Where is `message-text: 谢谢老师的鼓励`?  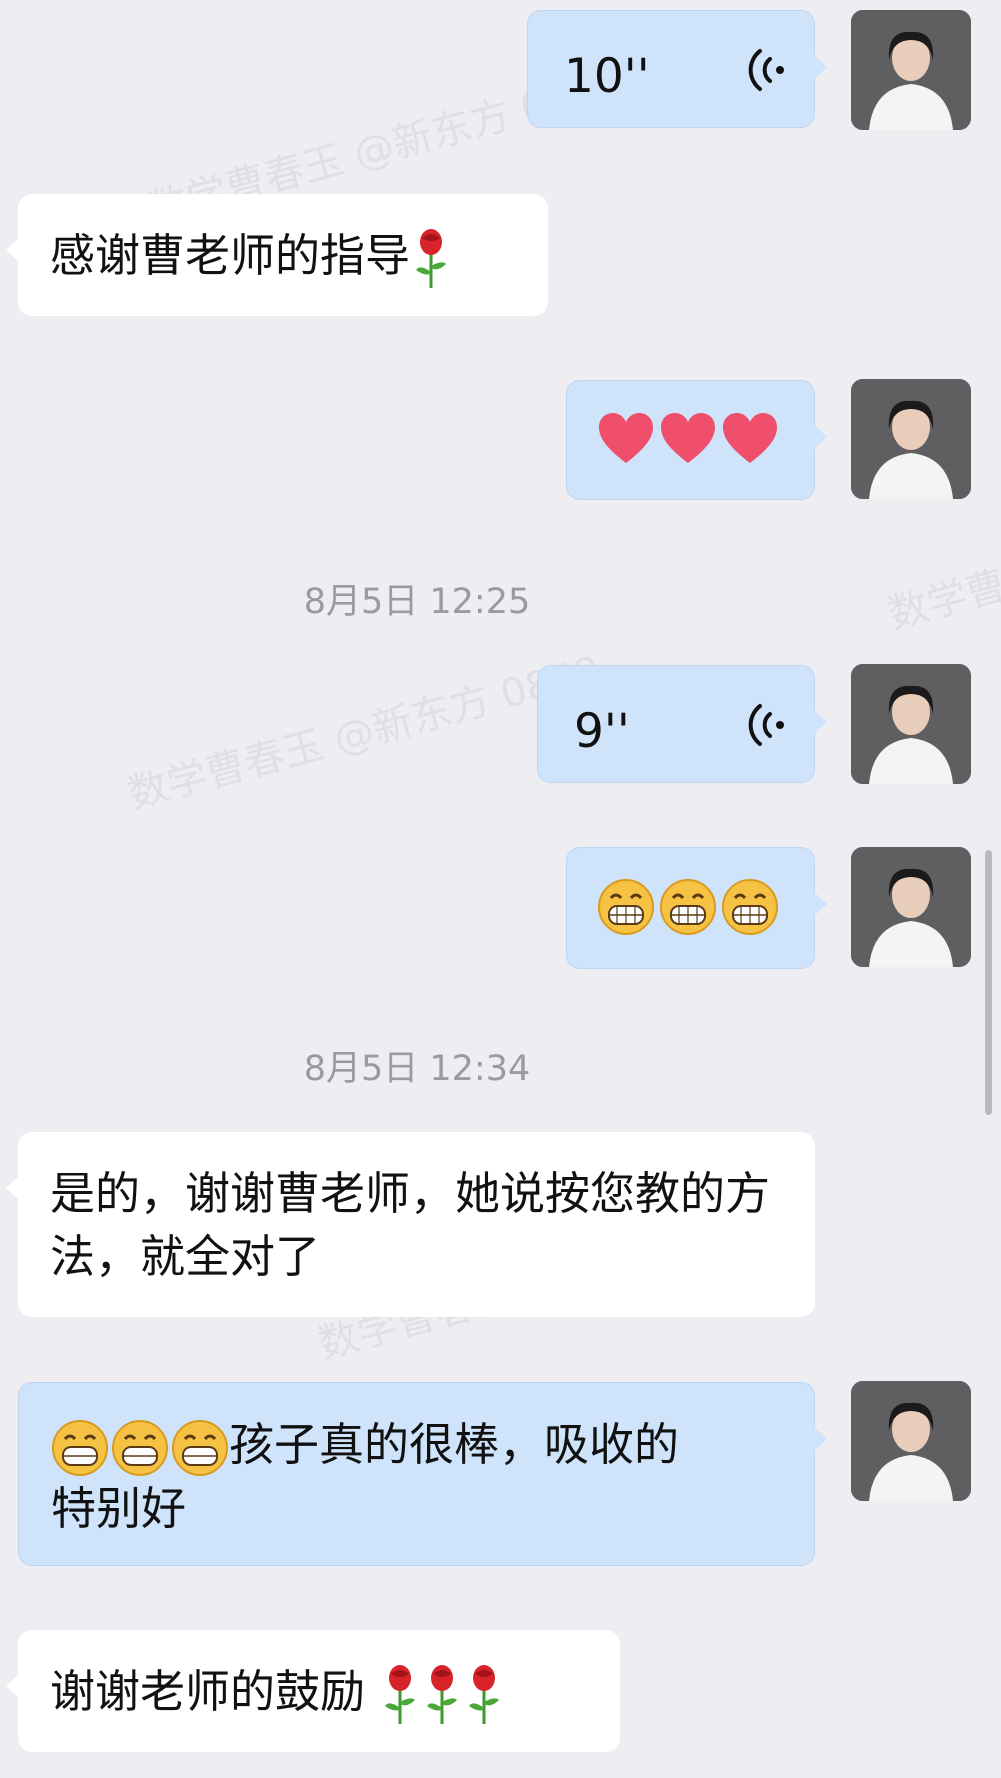 message-text: 谢谢老师的鼓励 is located at coordinates (208, 1691).